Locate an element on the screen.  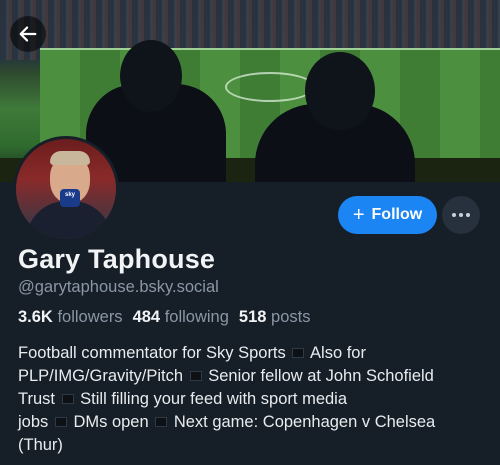
banner-commentator-left-head is located at coordinates (151, 76).